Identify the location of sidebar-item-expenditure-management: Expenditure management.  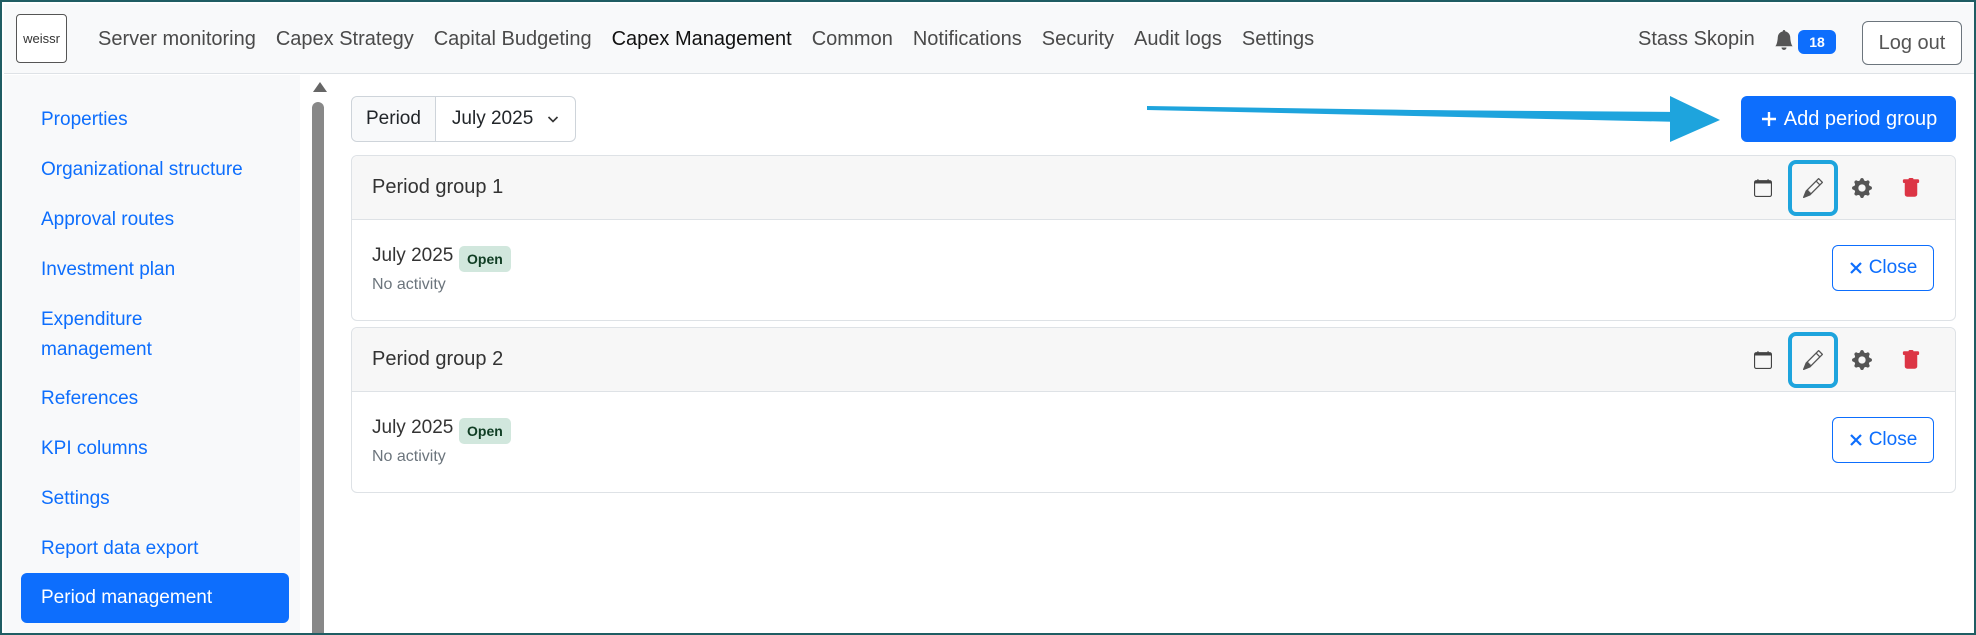
(121, 335).